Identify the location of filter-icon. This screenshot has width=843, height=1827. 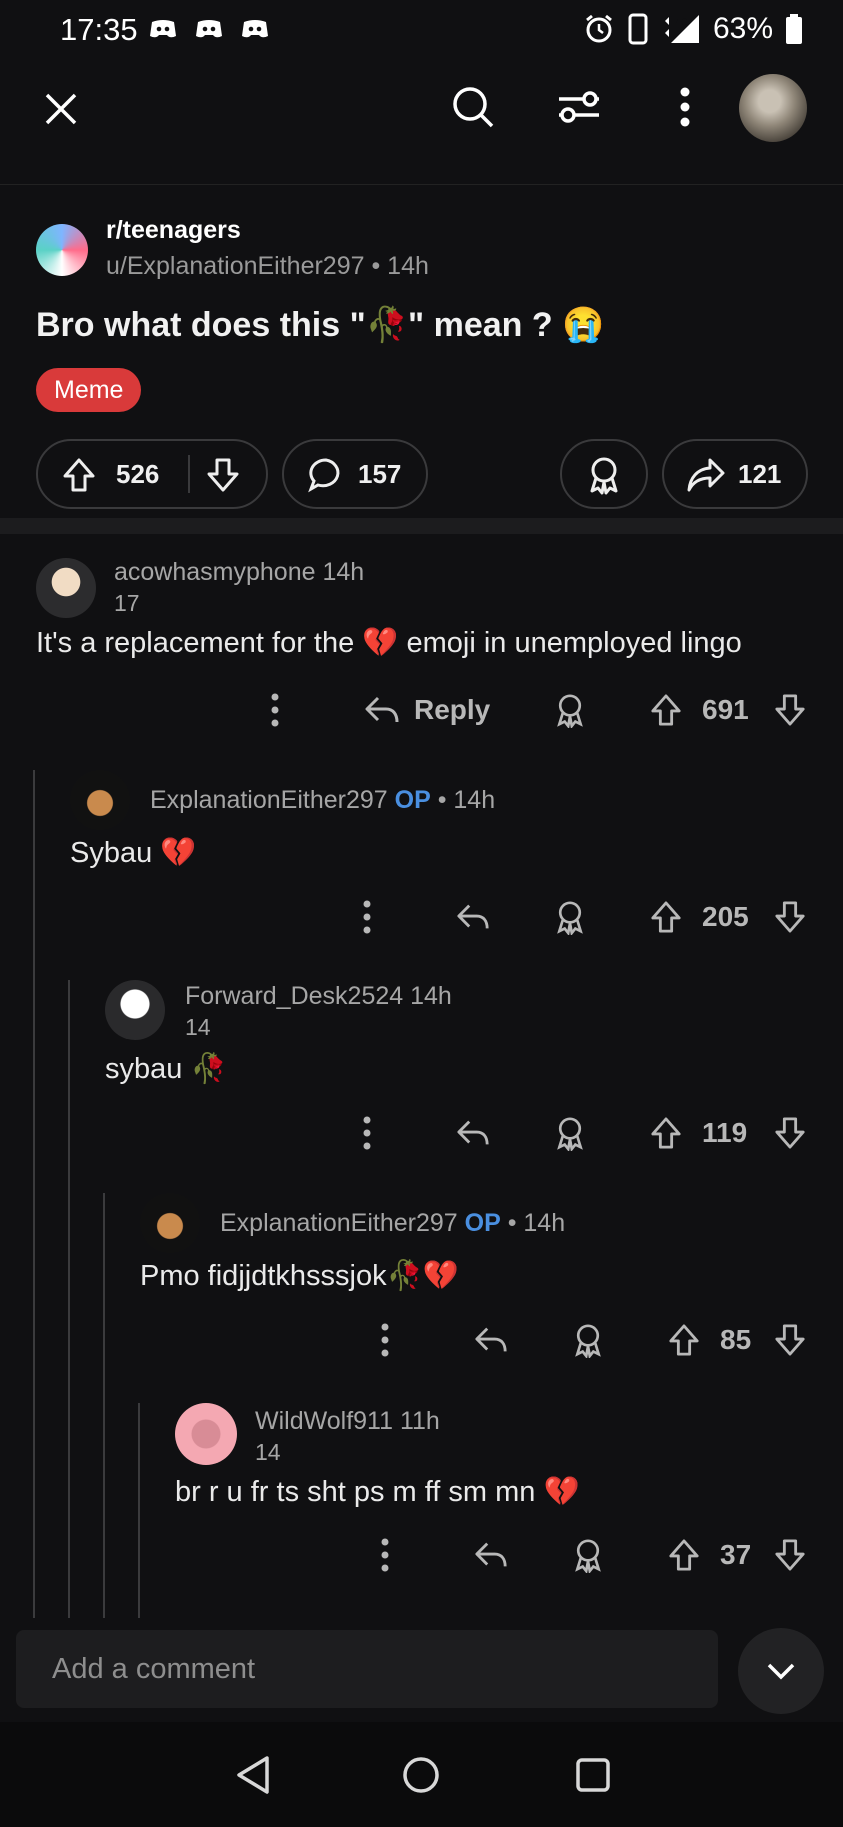
(579, 107).